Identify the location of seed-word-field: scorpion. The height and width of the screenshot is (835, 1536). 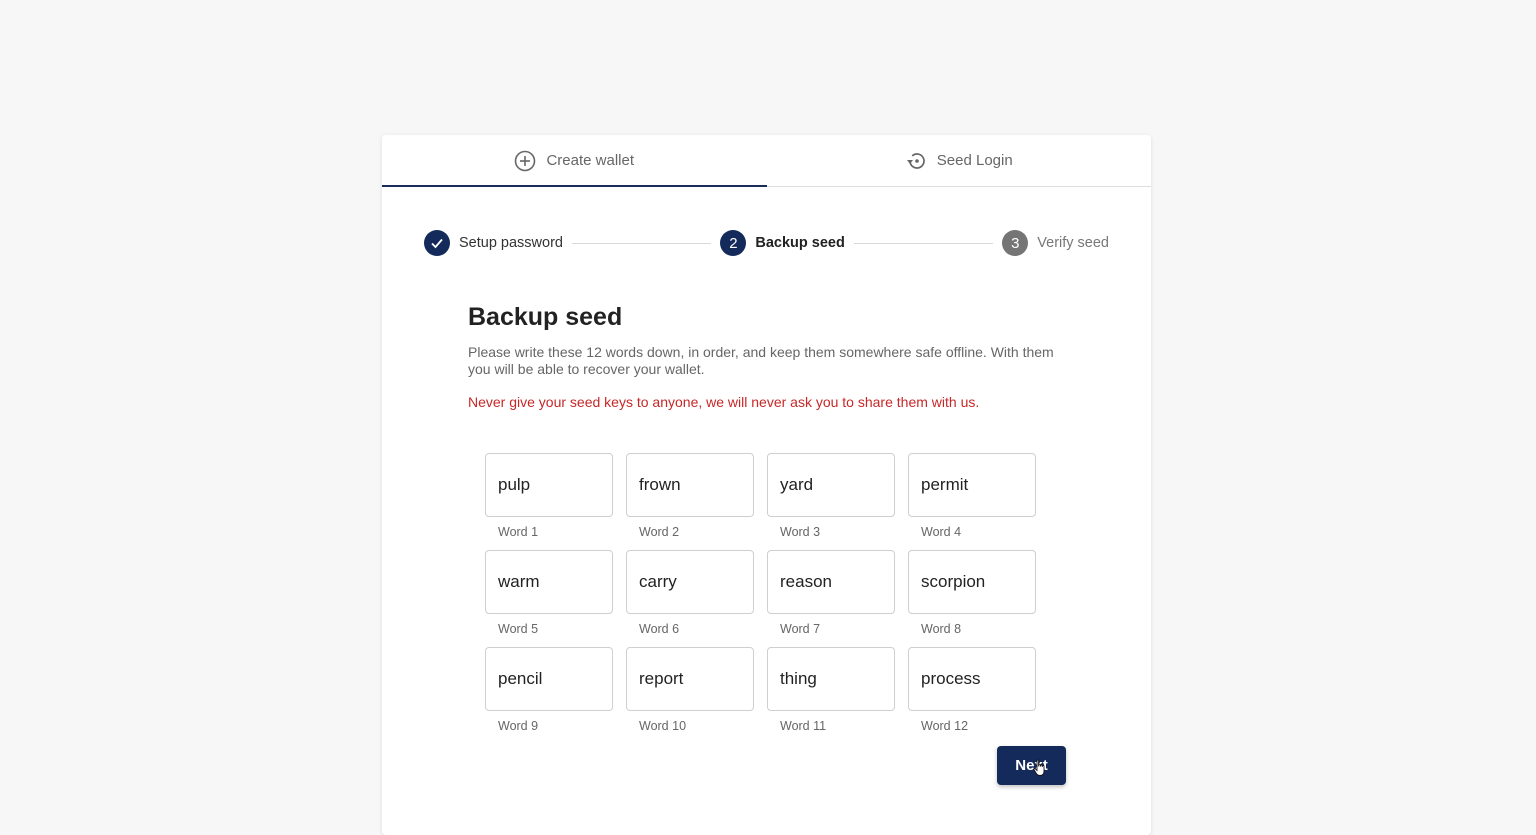
(972, 582).